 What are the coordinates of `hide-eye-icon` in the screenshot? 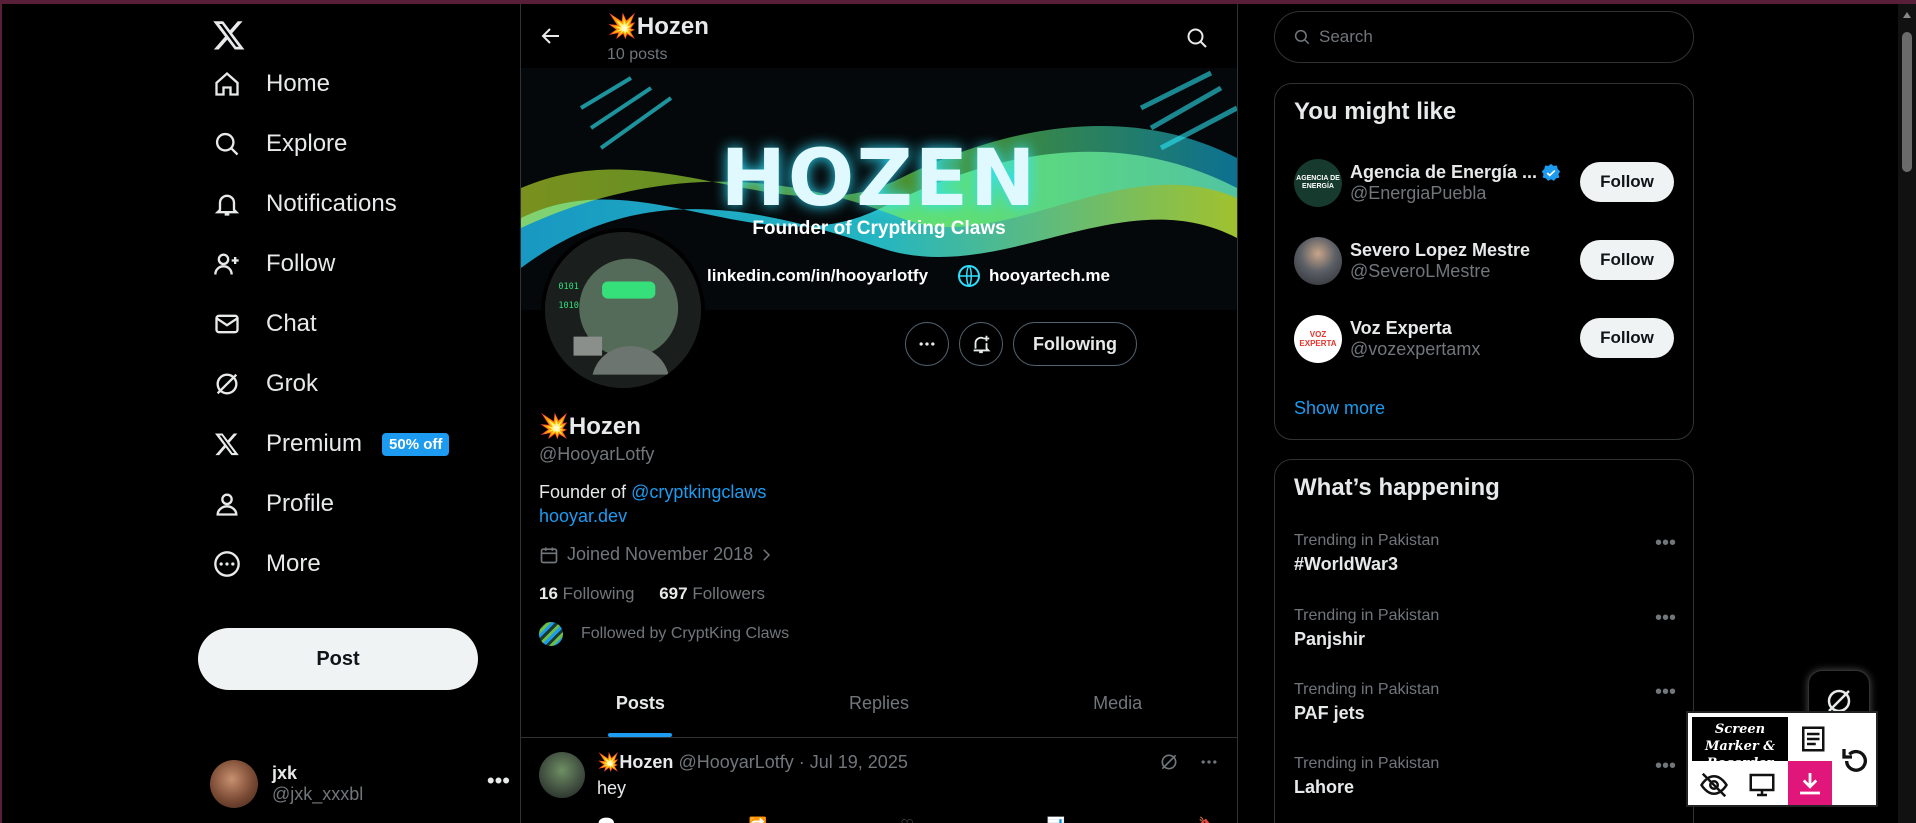 It's located at (1714, 785).